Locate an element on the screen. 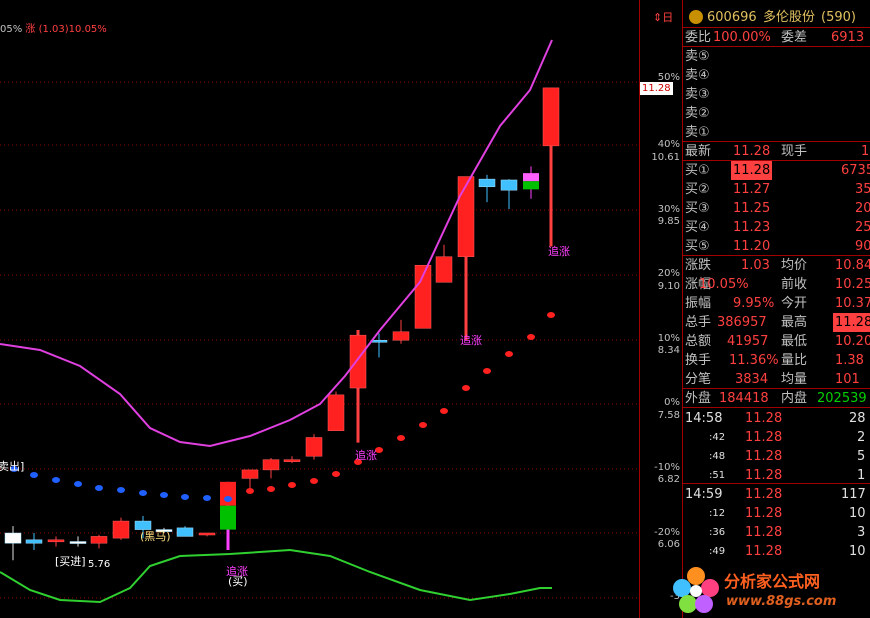  xianshou-value: 1 is located at coordinates (865, 151).